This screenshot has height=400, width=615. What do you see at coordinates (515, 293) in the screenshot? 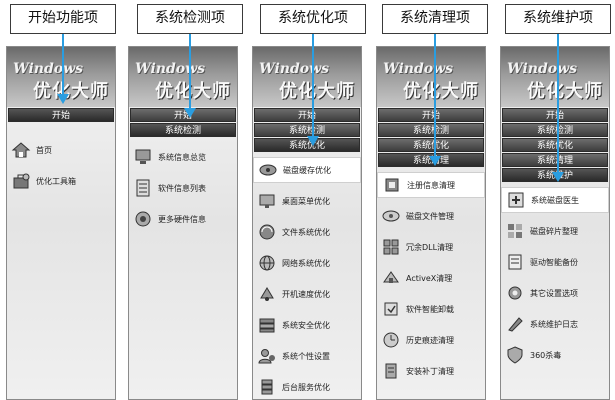
I see `settings-icon` at bounding box center [515, 293].